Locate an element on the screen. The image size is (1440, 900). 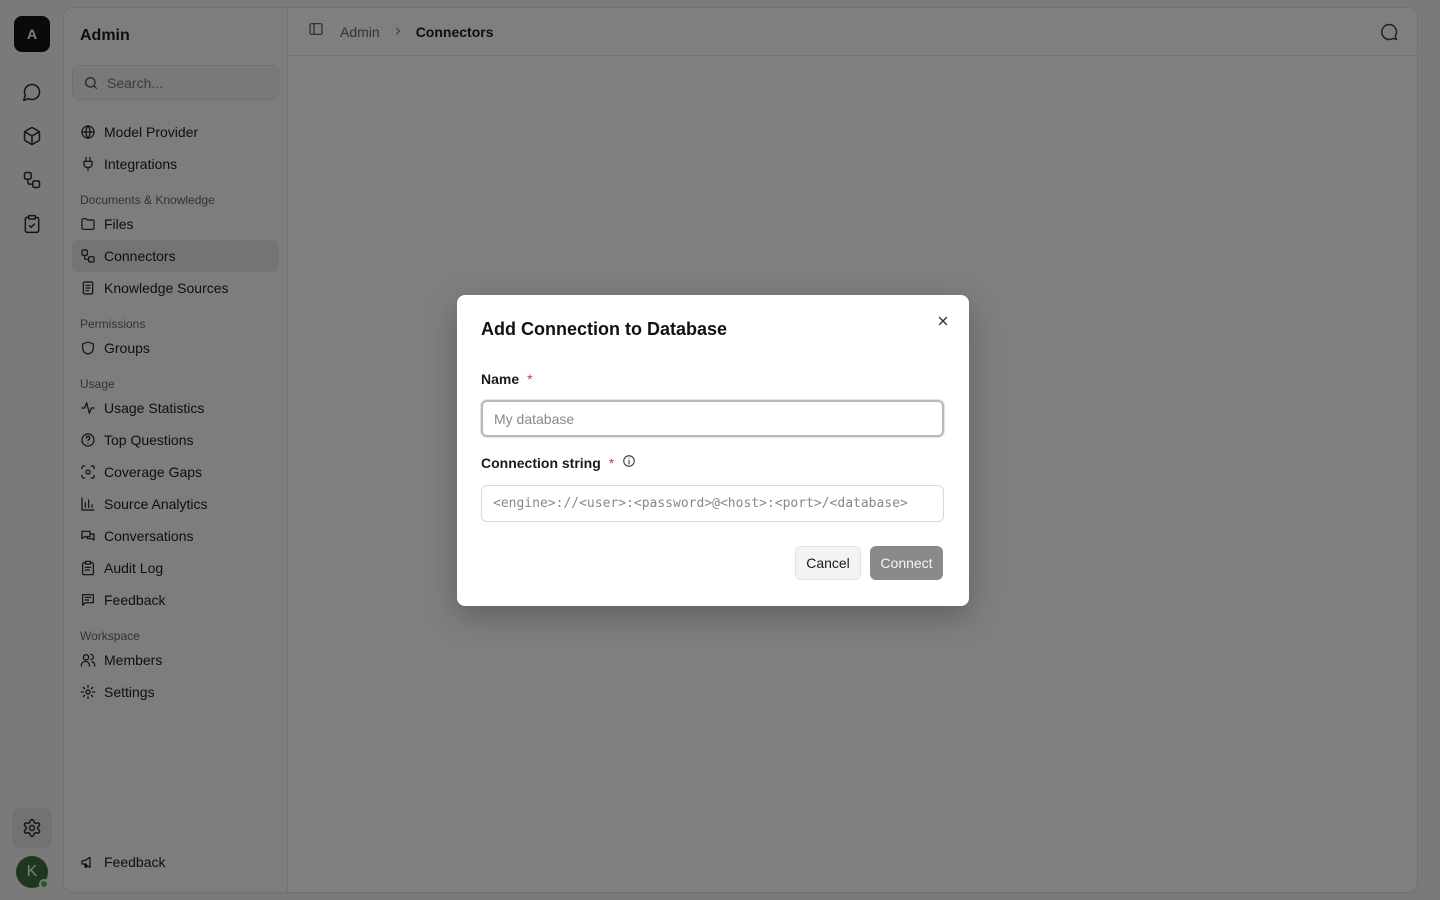
name-label-text: Name is located at coordinates (500, 379).